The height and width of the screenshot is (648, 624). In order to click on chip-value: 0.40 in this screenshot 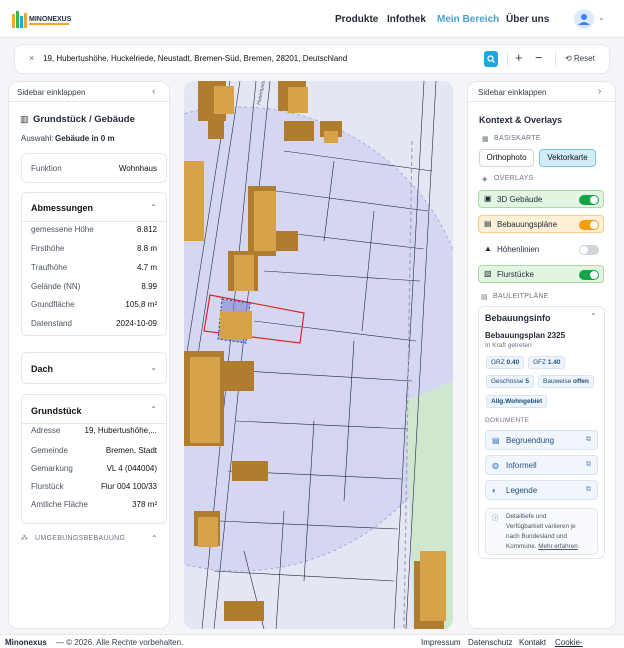, I will do `click(513, 362)`.